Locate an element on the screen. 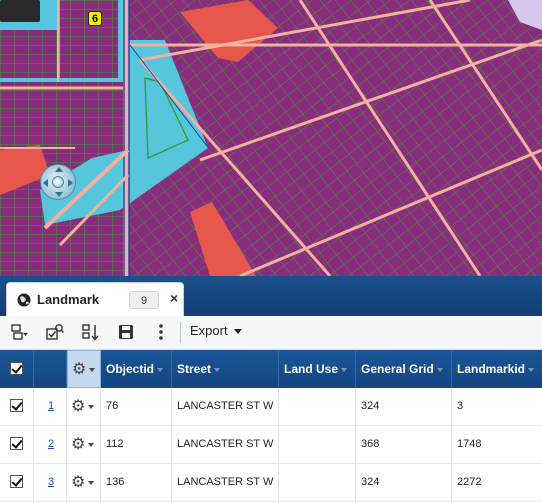 This screenshot has height=502, width=542. column-header-street: Street is located at coordinates (225, 369).